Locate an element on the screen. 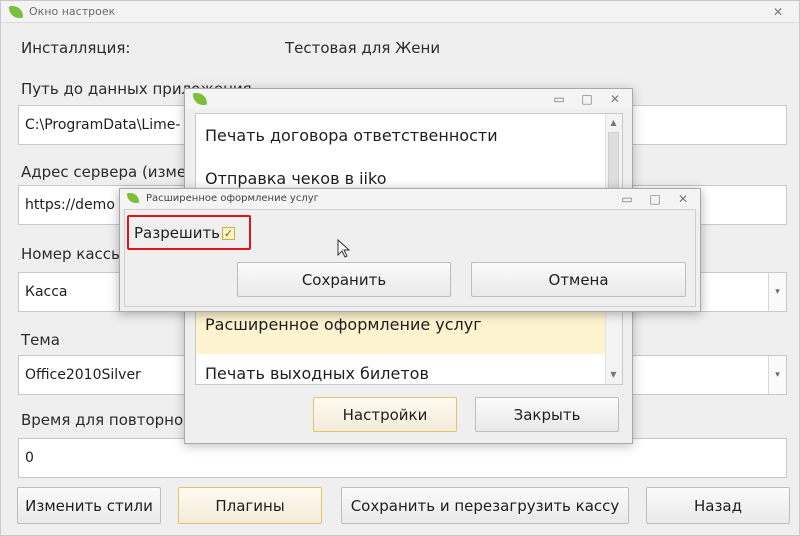 The image size is (800, 536). retry-time-field: 0 is located at coordinates (402, 458).